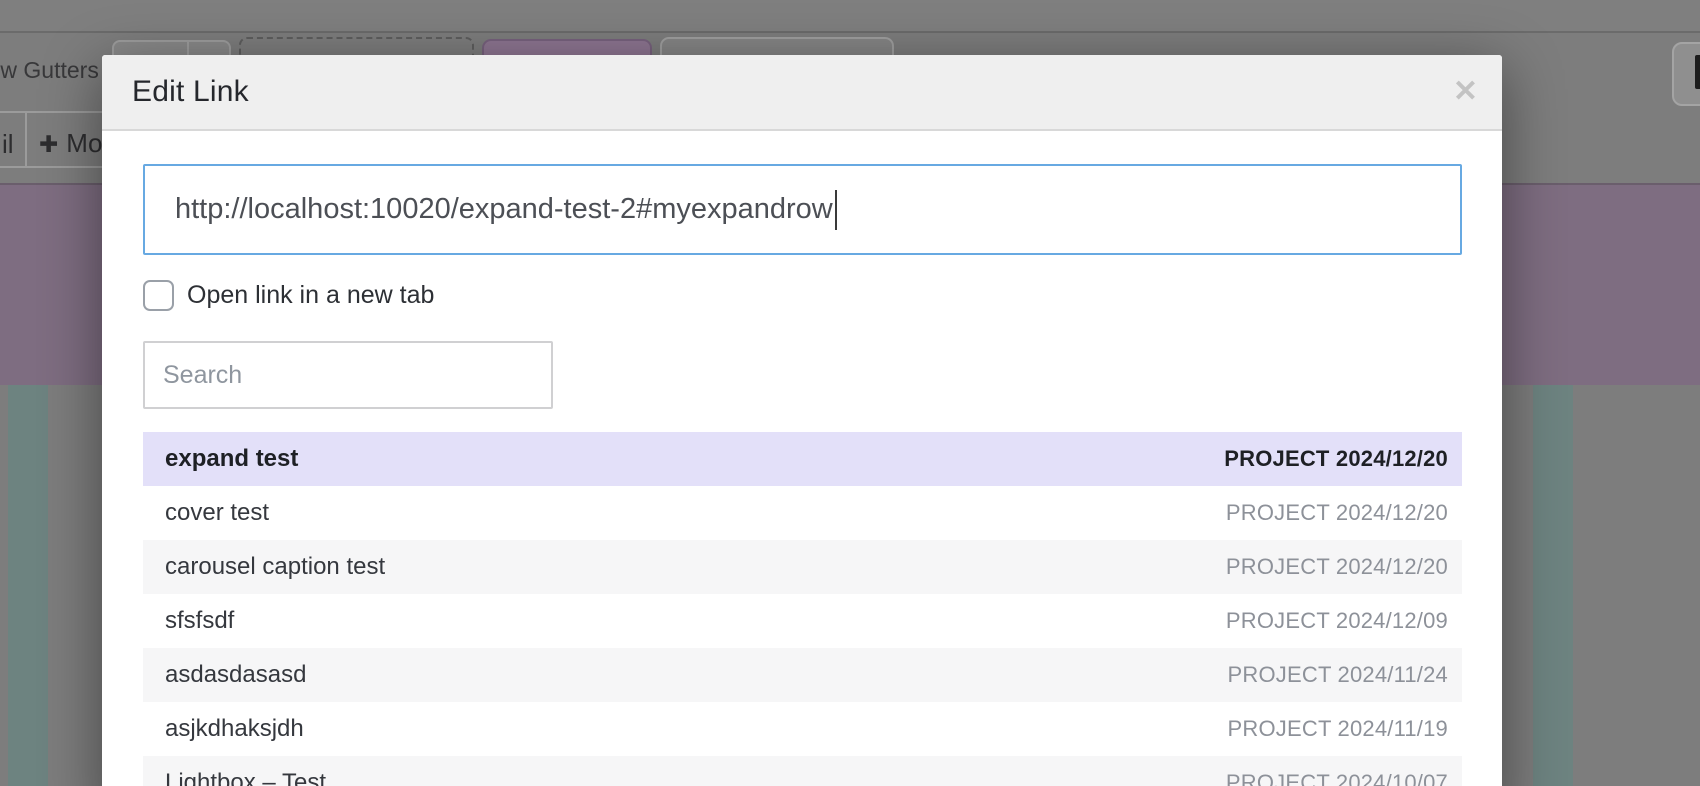 Image resolution: width=1700 pixels, height=786 pixels. Describe the element at coordinates (802, 513) in the screenshot. I see `result-row: cover test PROJECT 2024/12/20` at that location.